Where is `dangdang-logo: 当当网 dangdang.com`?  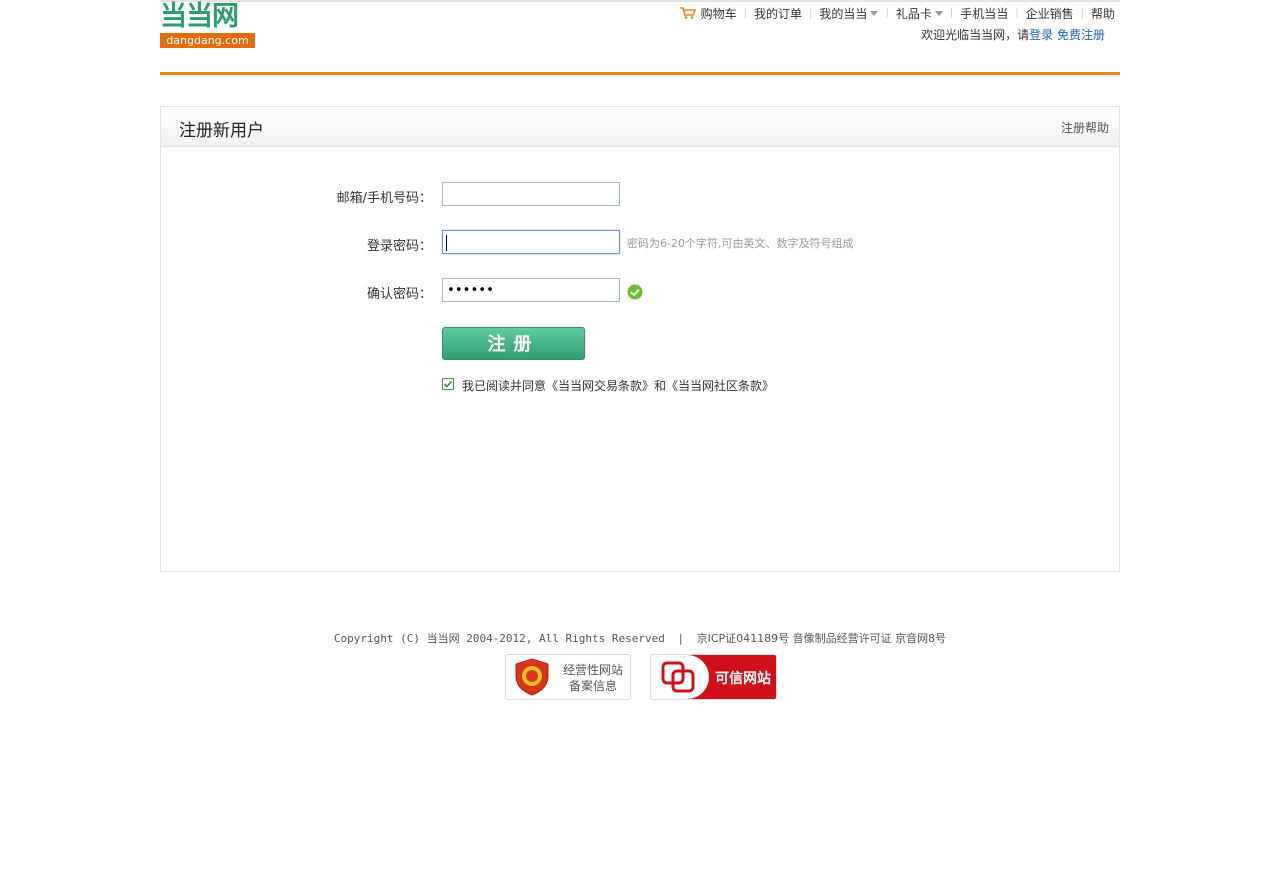
dangdang-logo: 当当网 dangdang.com is located at coordinates (208, 24).